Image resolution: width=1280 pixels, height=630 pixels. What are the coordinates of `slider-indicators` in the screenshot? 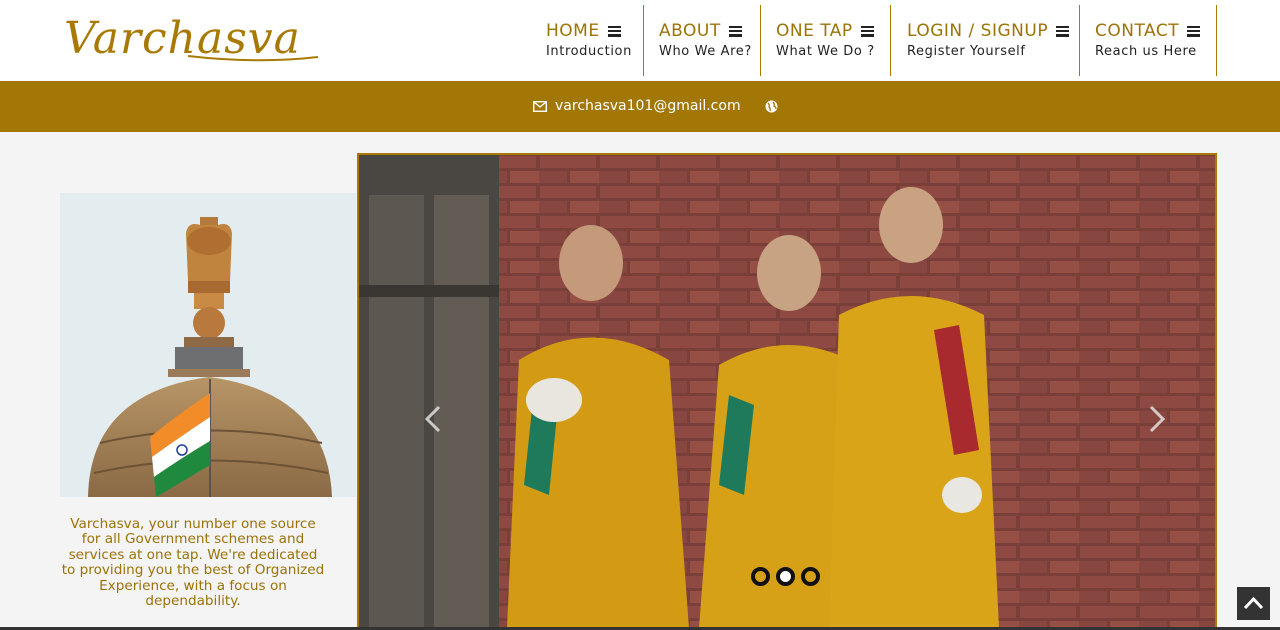 It's located at (785, 576).